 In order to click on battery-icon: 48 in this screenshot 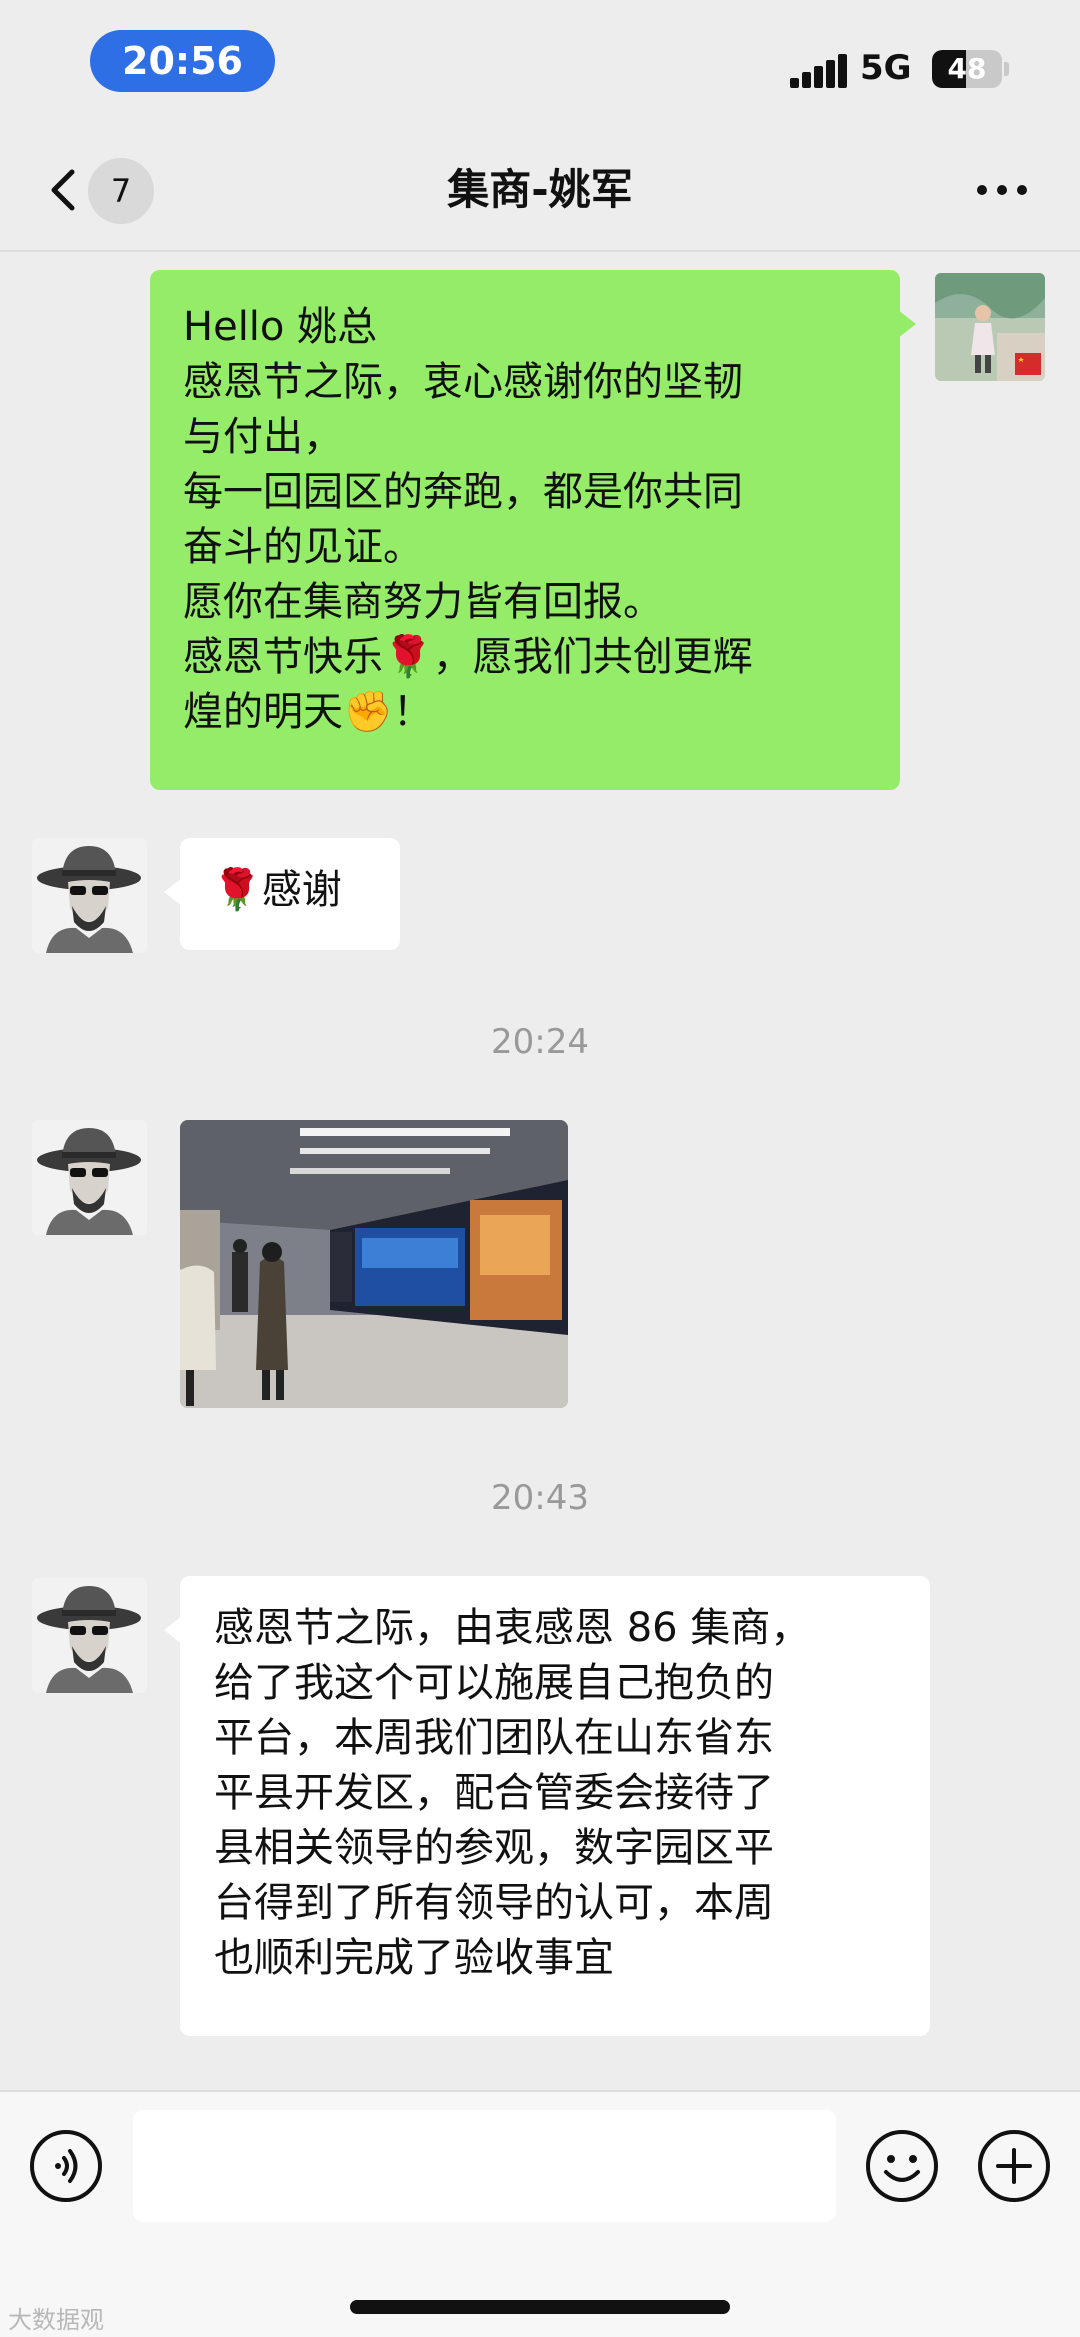, I will do `click(967, 69)`.